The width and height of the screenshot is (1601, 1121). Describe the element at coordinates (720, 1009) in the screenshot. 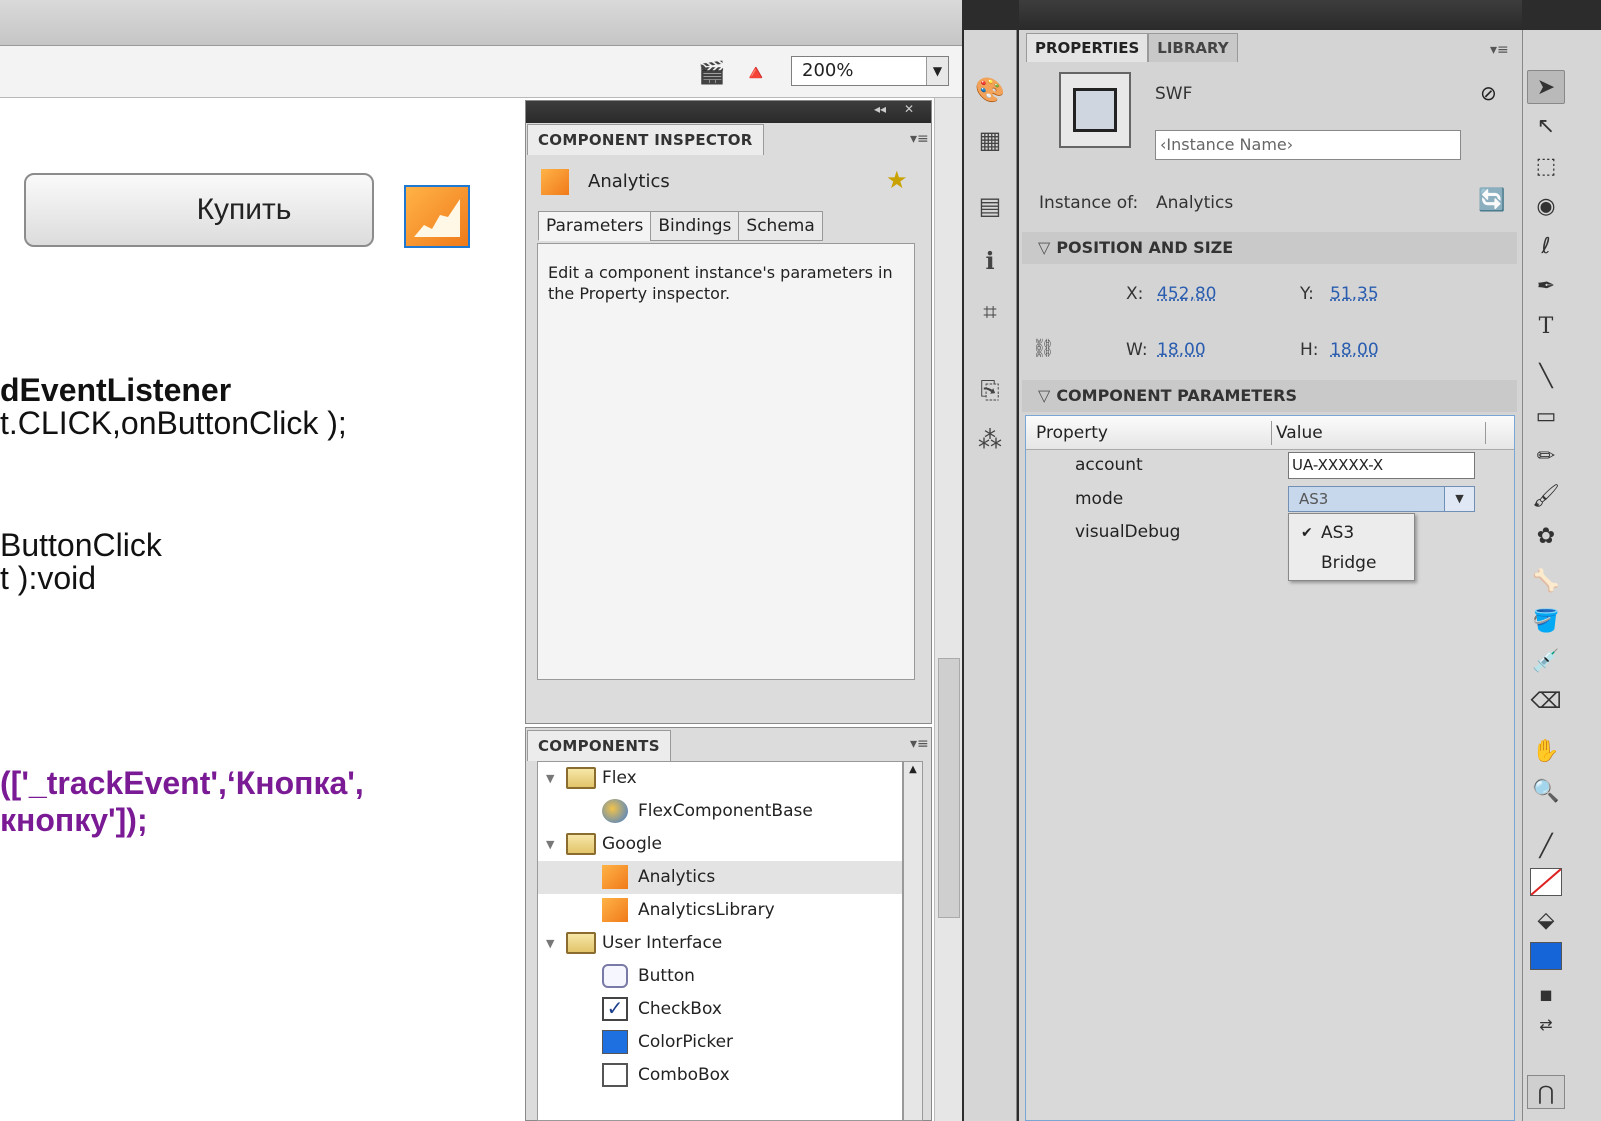

I see `tree-item-checkbox: ✓ CheckBox` at that location.